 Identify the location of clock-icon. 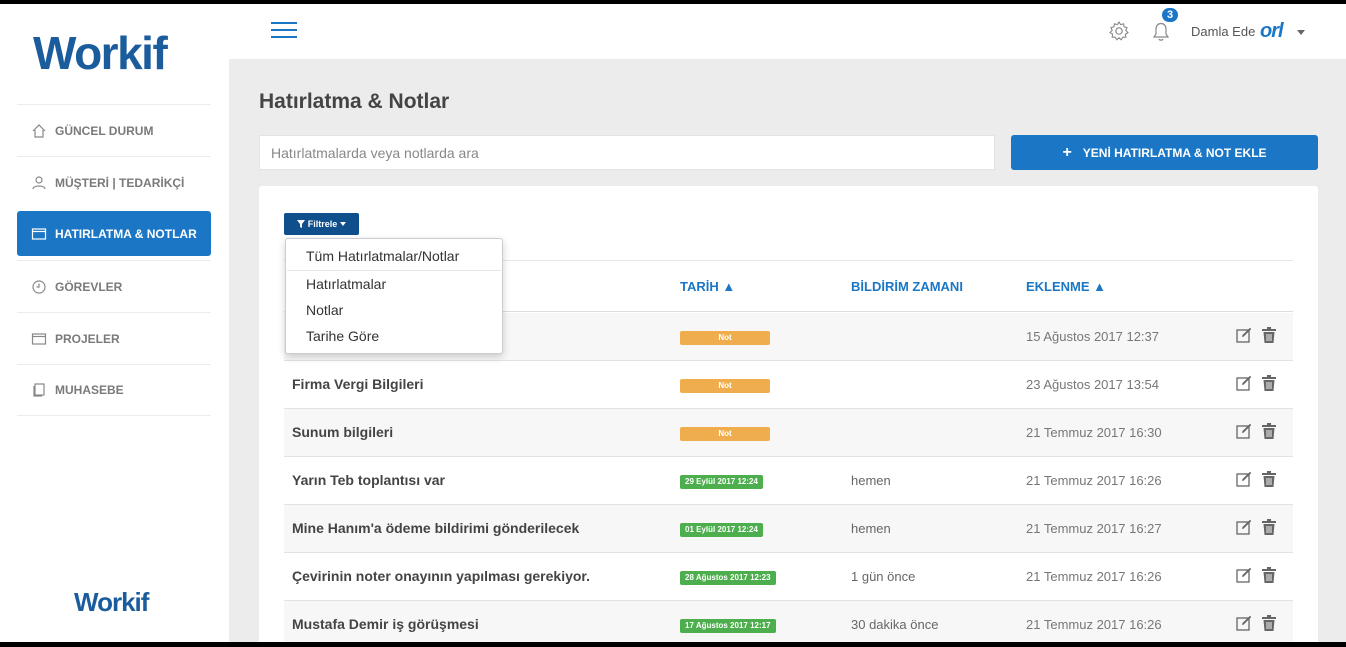
(39, 287).